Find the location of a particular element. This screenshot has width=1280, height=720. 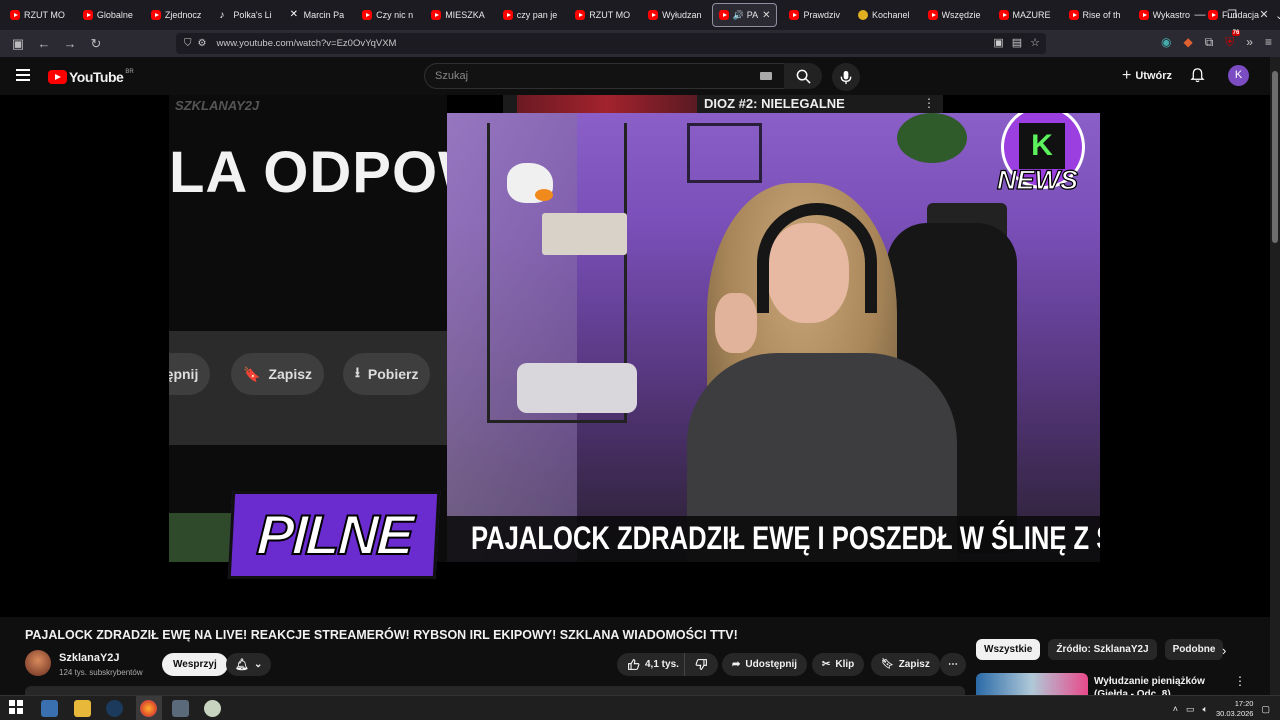

picture-icon: ▣ is located at coordinates (998, 42).